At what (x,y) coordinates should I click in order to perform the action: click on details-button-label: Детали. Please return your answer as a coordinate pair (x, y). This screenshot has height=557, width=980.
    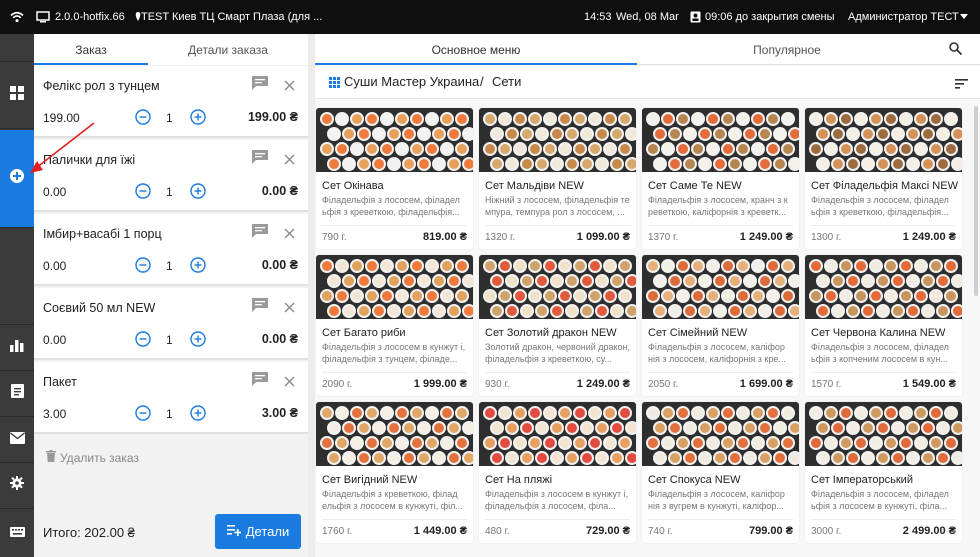
    Looking at the image, I should click on (267, 531).